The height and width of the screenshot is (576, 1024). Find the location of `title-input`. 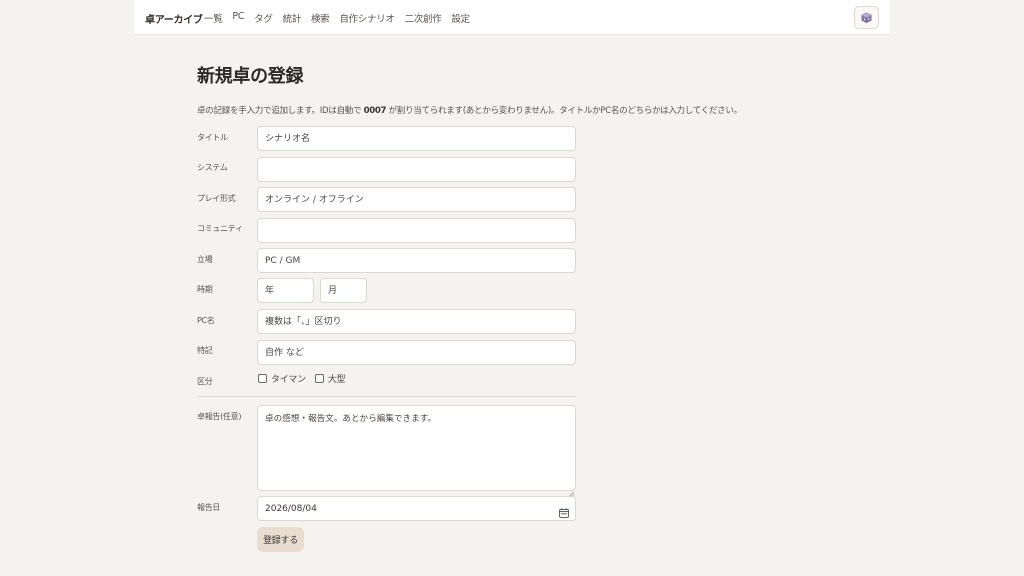

title-input is located at coordinates (416, 138).